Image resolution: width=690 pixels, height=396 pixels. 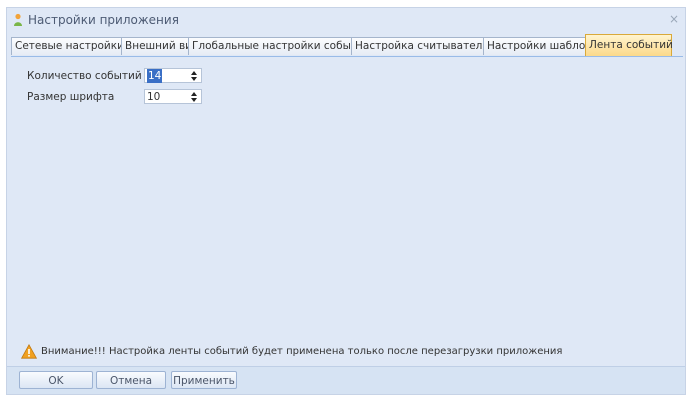 What do you see at coordinates (103, 20) in the screenshot?
I see `window-title: Настройки приложения` at bounding box center [103, 20].